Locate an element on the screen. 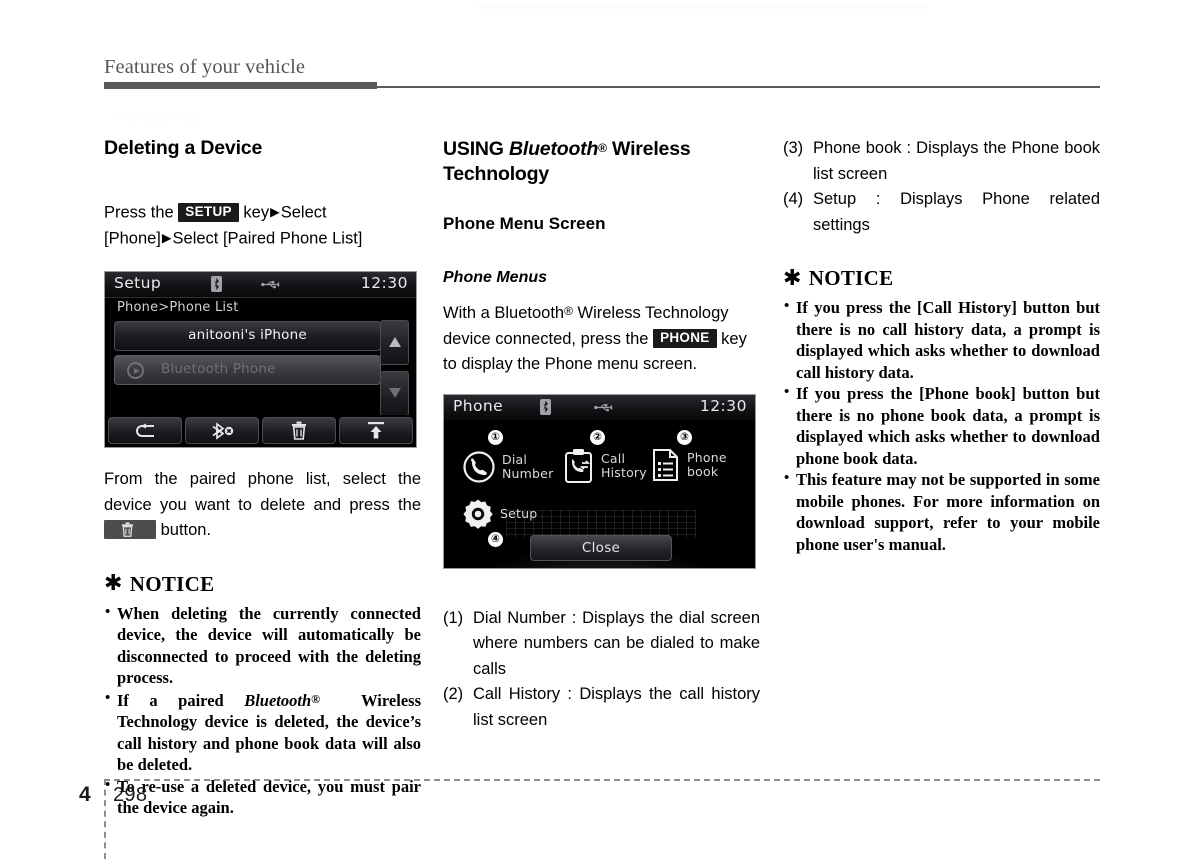 Image resolution: width=1200 pixels, height=861 pixels. upload-eject-icon is located at coordinates (376, 430).